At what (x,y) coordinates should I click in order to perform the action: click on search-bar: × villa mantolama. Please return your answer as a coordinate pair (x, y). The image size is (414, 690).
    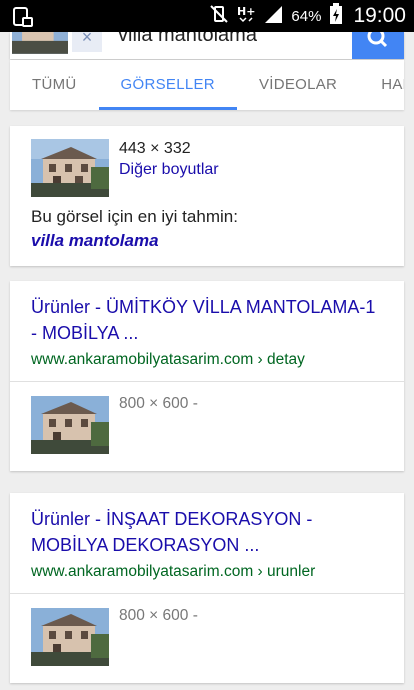
    Looking at the image, I should click on (207, 45).